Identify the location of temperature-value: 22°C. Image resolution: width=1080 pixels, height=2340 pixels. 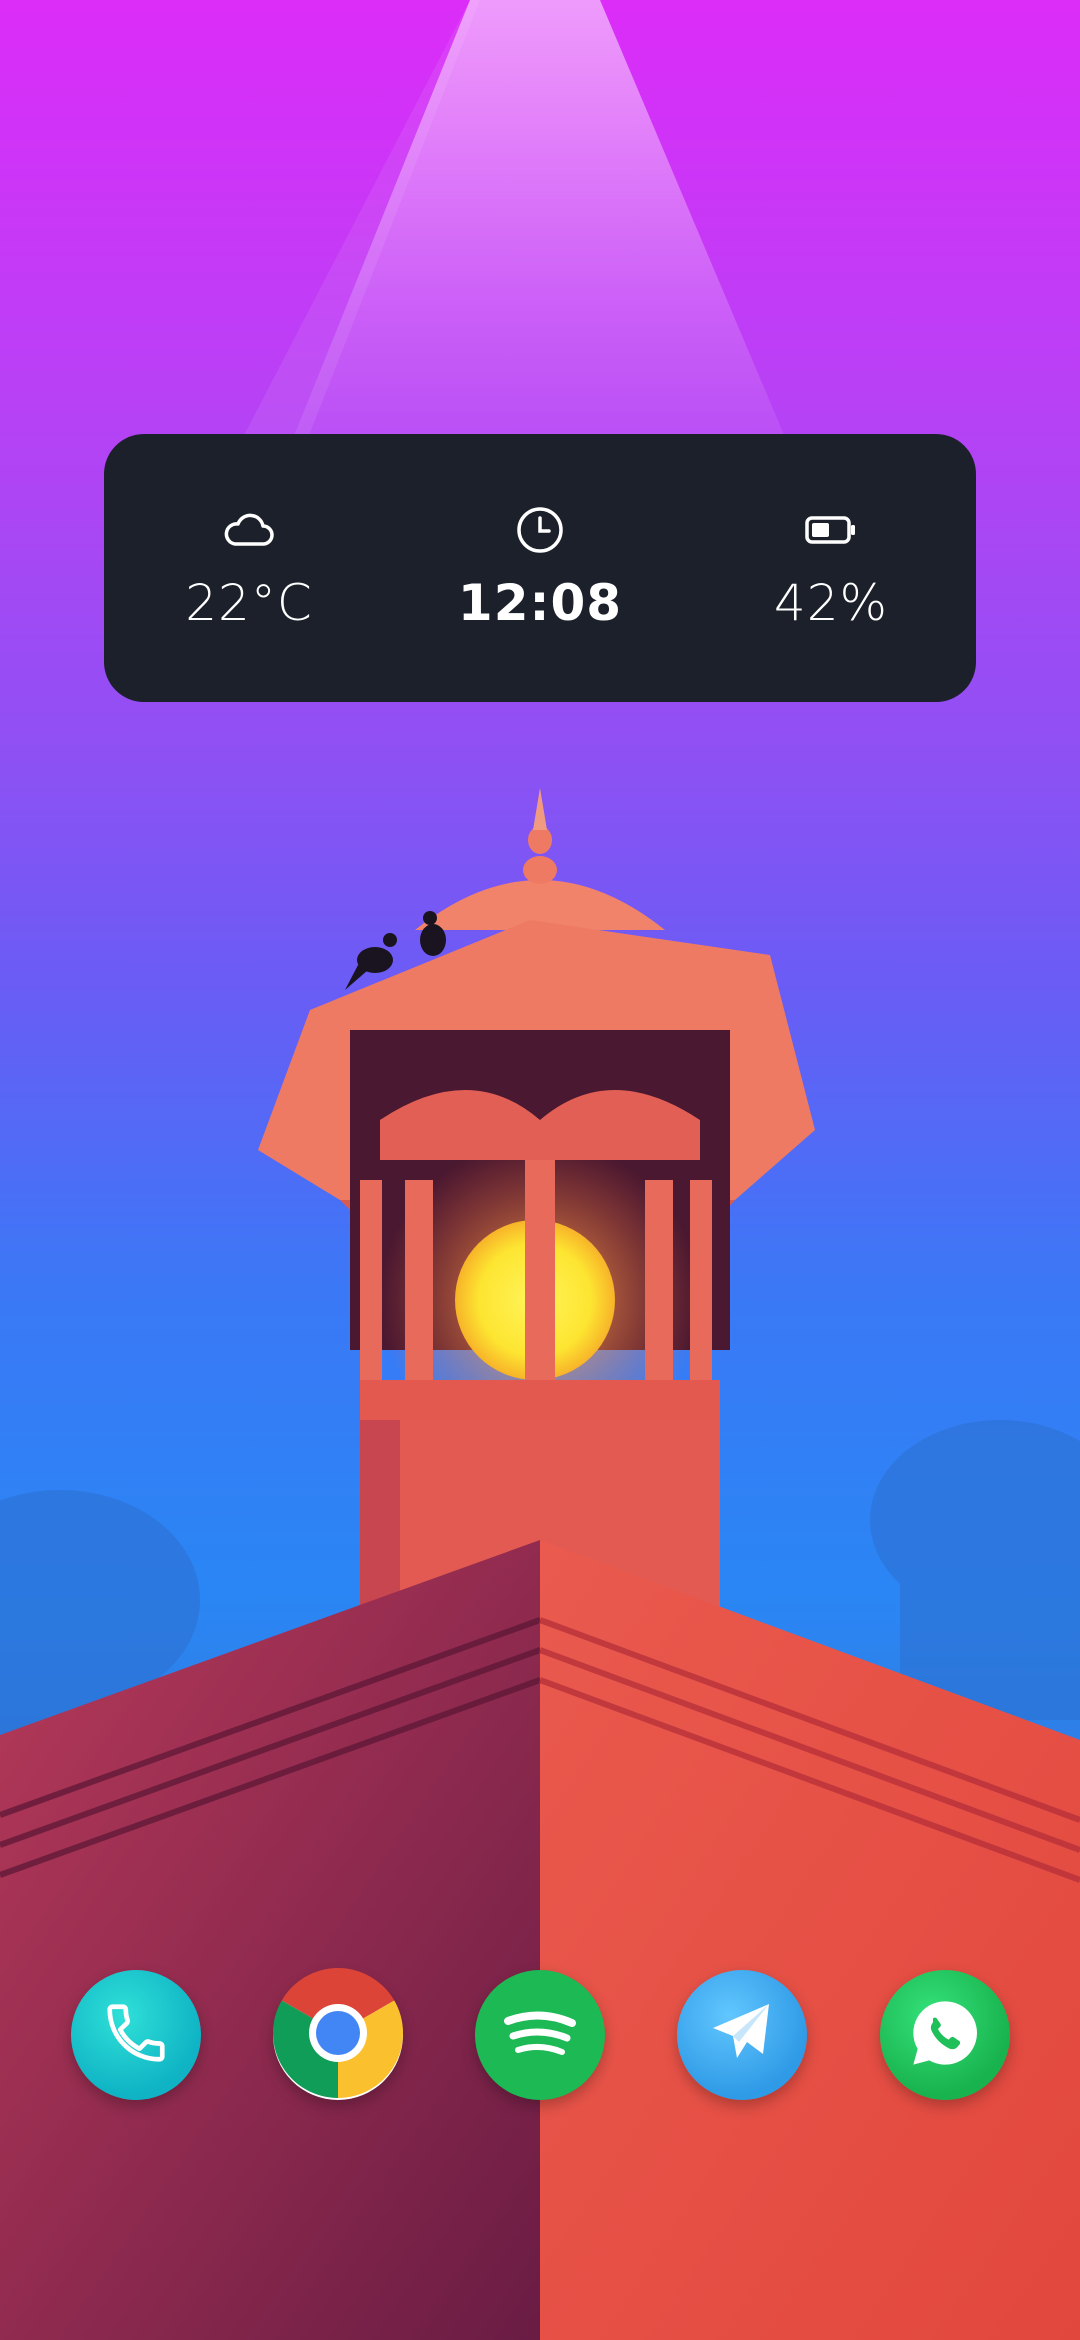
(249, 603).